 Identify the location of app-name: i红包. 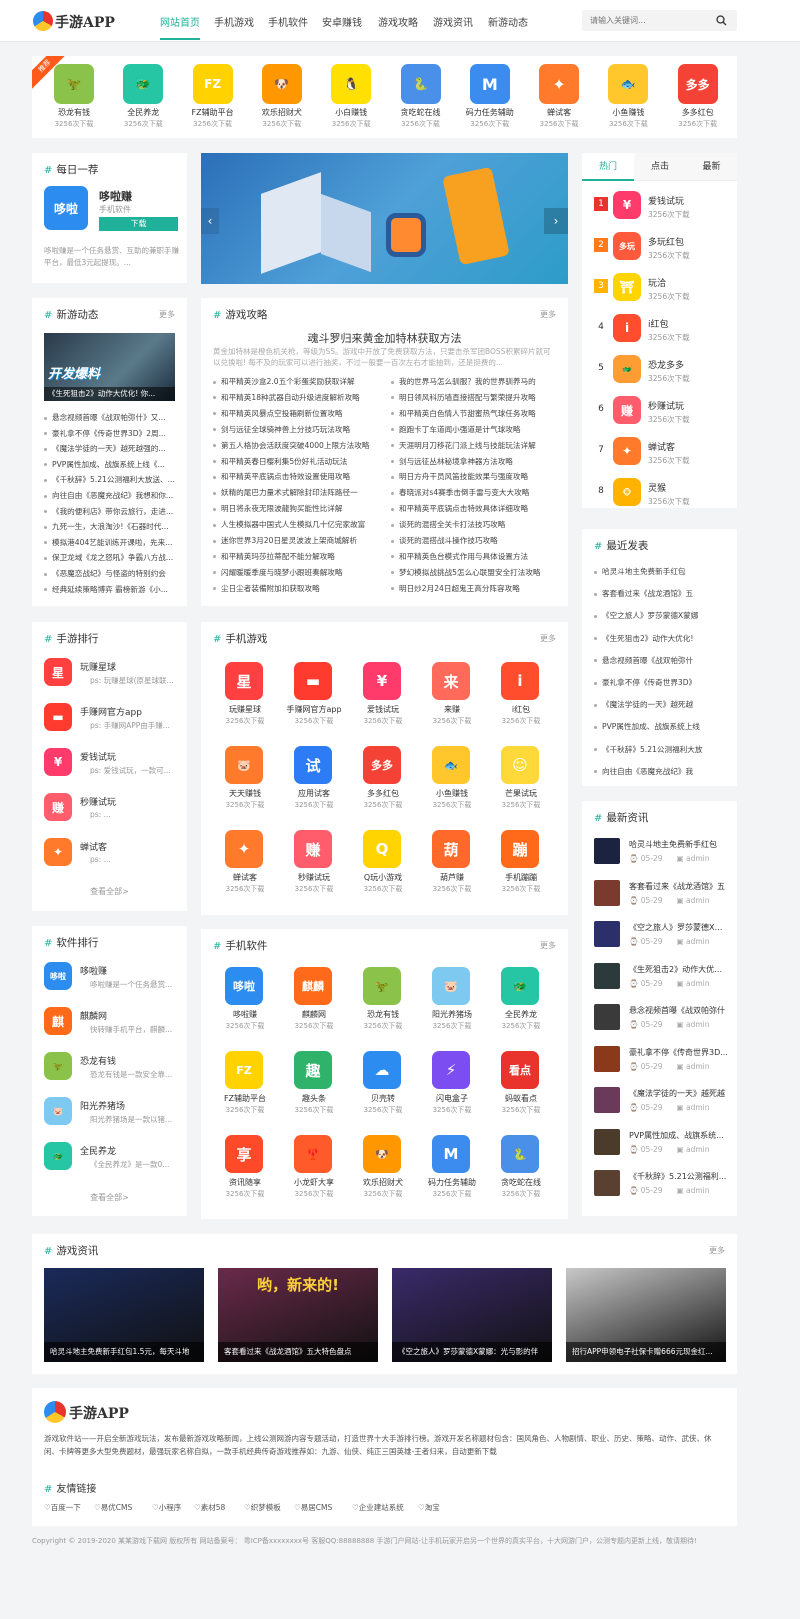
(521, 709).